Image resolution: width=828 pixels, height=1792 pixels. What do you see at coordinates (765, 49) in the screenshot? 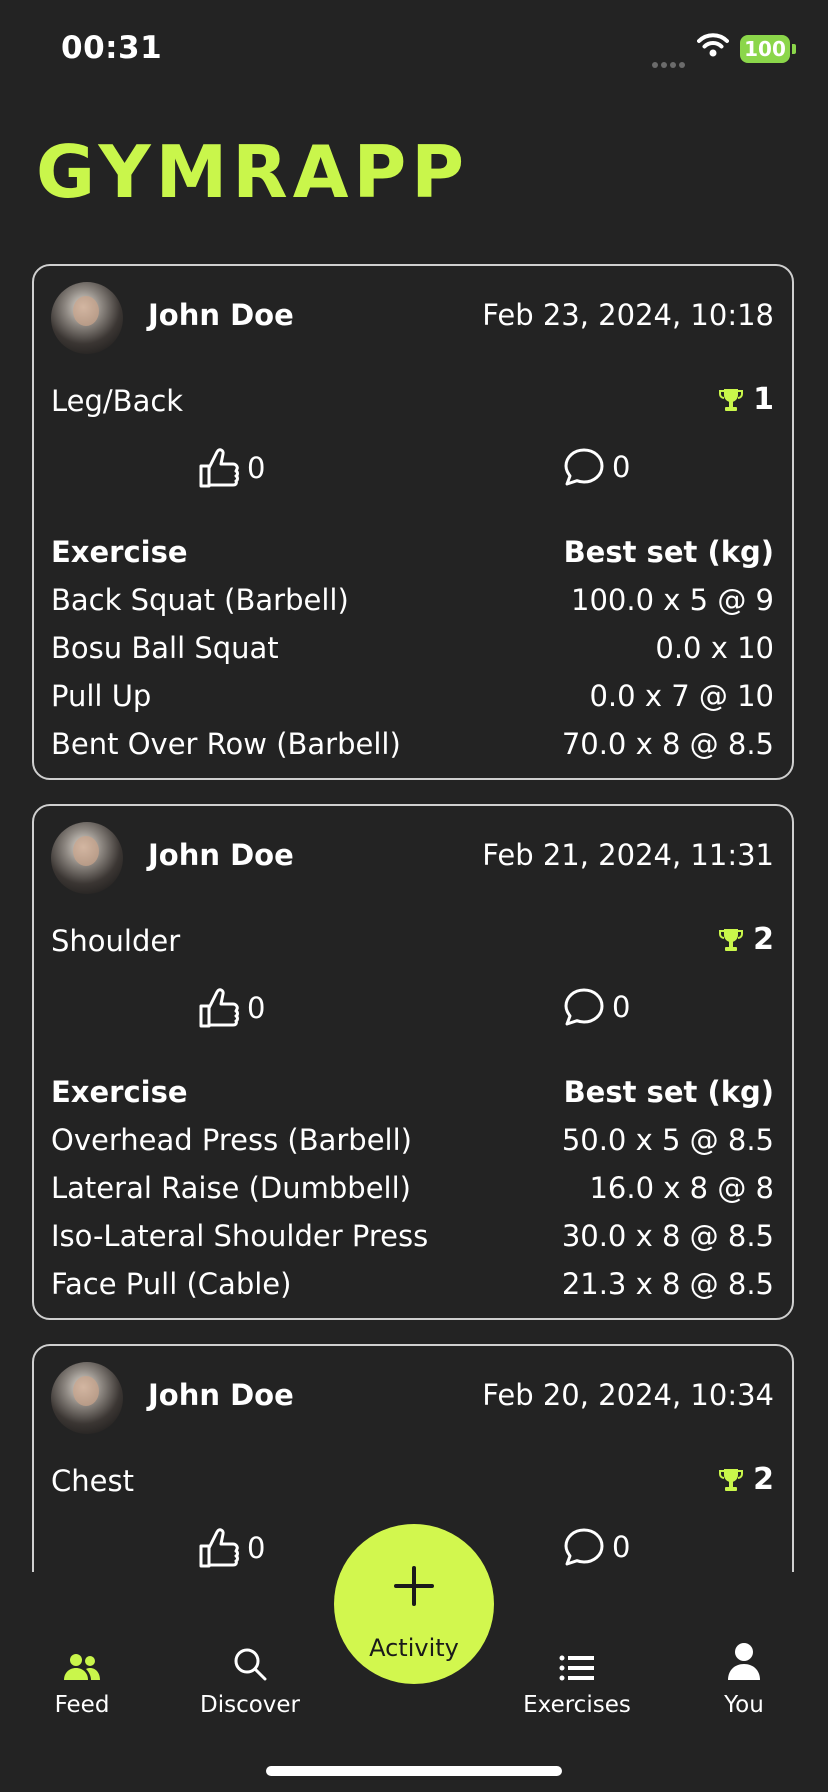
I see `battery-indicator: 100` at bounding box center [765, 49].